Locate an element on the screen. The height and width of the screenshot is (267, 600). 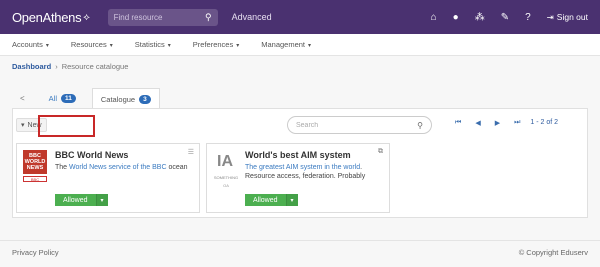
bbc-strip: BBC is located at coordinates (35, 179).